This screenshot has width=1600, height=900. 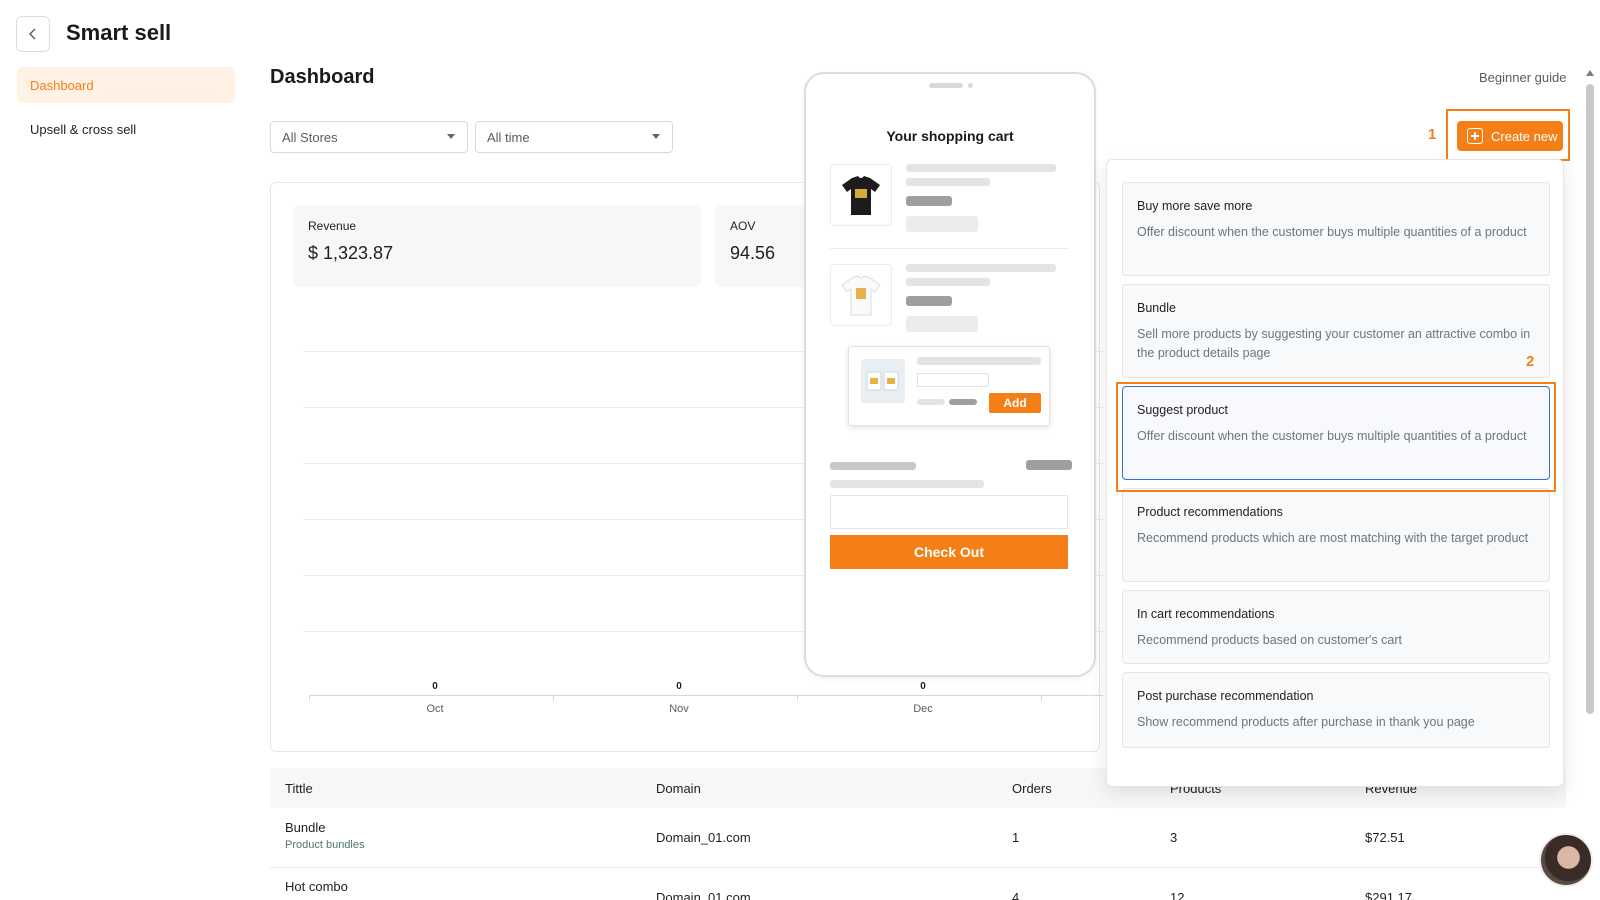 What do you see at coordinates (1206, 614) in the screenshot?
I see `option-title: In cart recommendations` at bounding box center [1206, 614].